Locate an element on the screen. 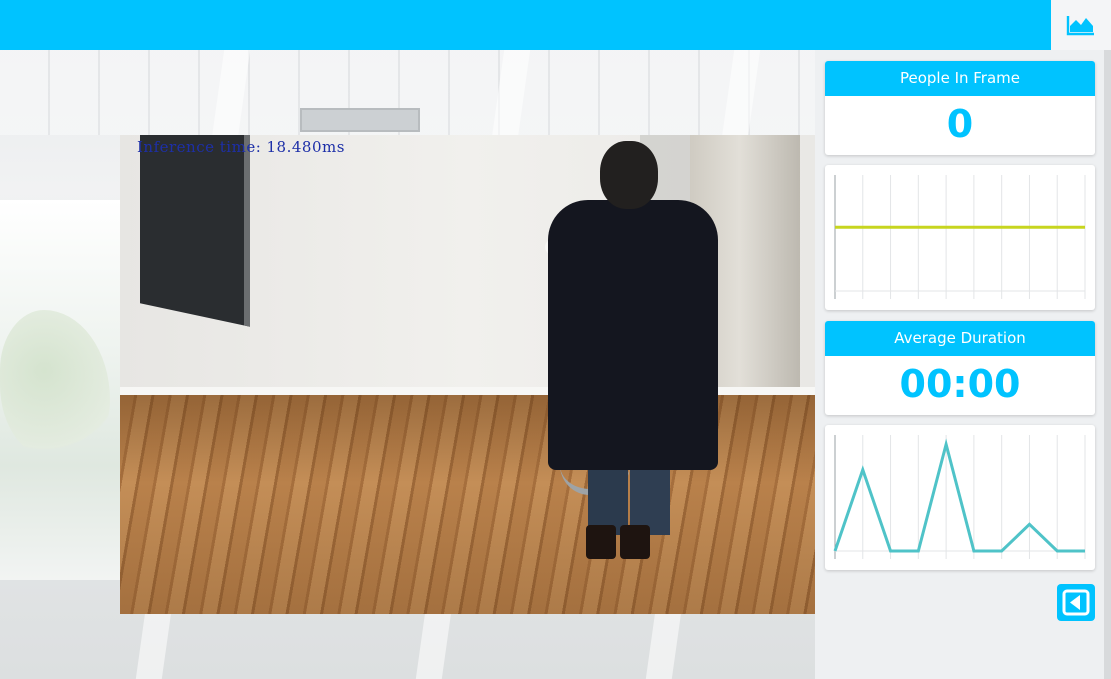 The width and height of the screenshot is (1111, 679). scrollbar is located at coordinates (1107, 364).